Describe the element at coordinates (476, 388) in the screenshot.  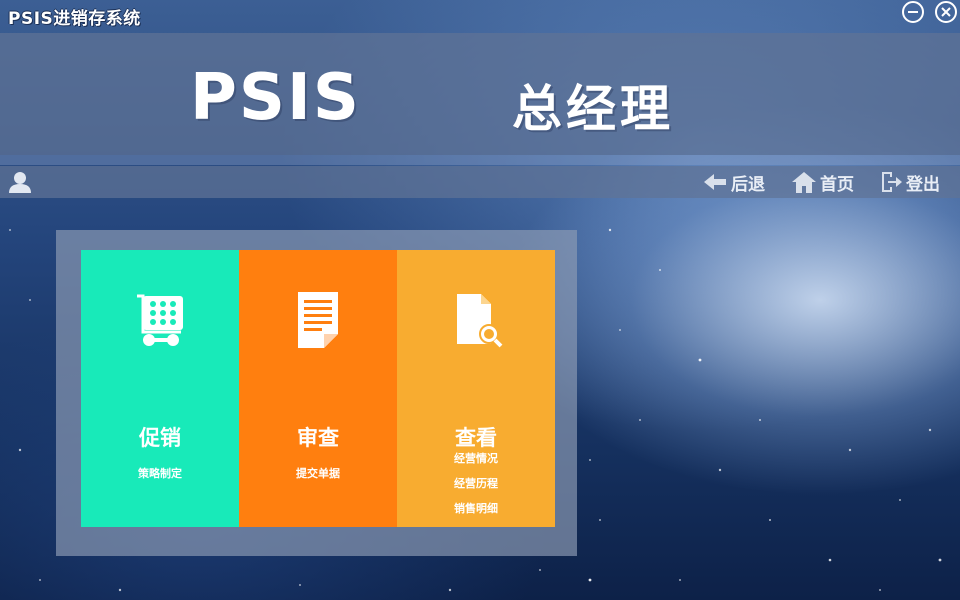
I see `tile-view: 查看 经营情况 经营历程 销售明细` at that location.